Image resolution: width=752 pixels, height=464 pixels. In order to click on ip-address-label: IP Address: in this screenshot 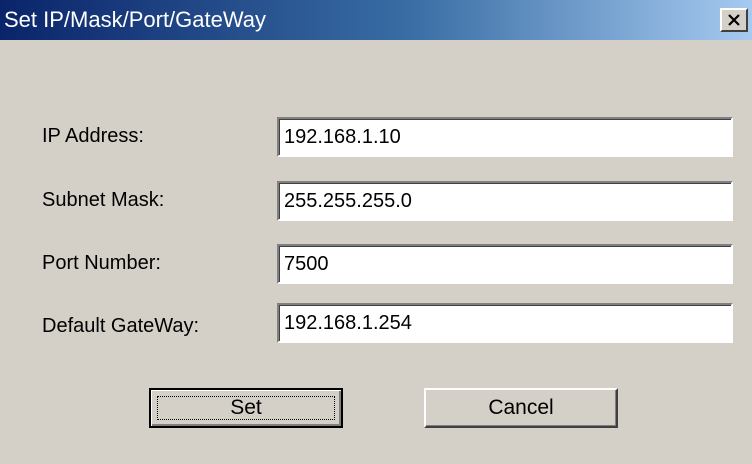, I will do `click(93, 136)`.